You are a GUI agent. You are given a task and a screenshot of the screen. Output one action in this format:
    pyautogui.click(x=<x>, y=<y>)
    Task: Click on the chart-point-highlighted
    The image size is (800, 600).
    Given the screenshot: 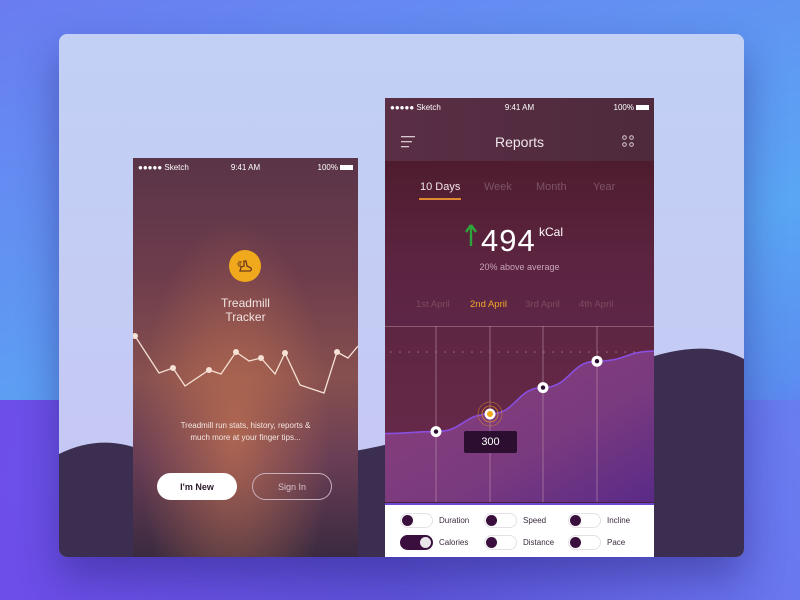 What is the action you would take?
    pyautogui.click(x=490, y=414)
    